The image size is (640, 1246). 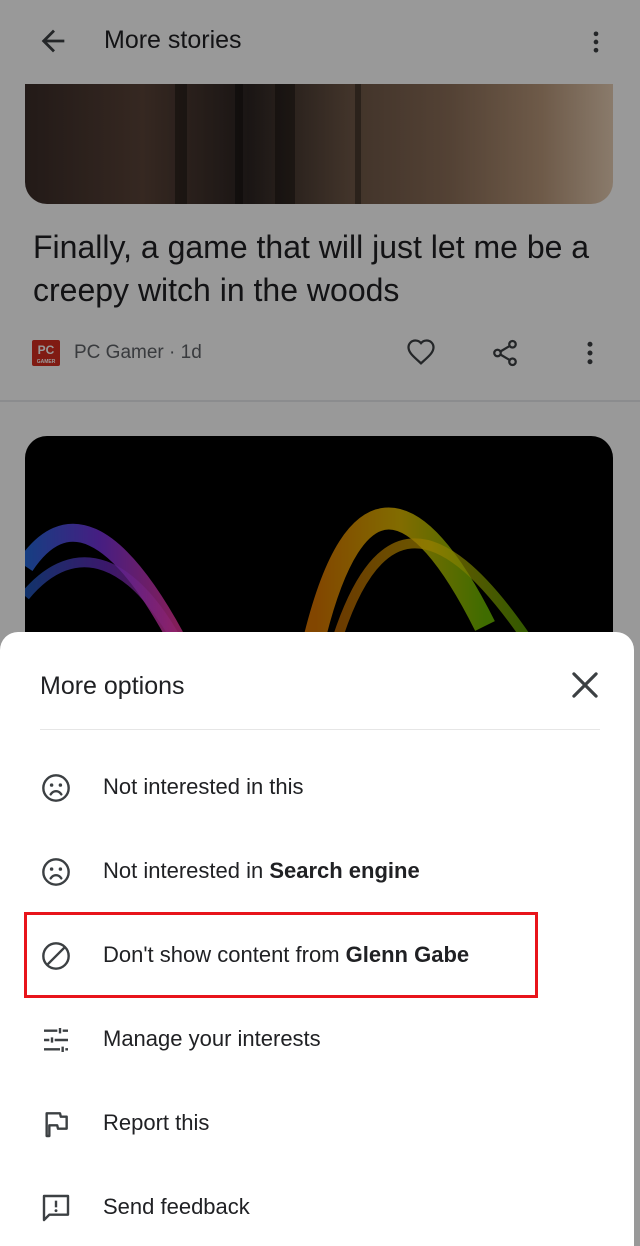 What do you see at coordinates (286, 954) in the screenshot?
I see `option-label: Don't show content from Glenn Gabe` at bounding box center [286, 954].